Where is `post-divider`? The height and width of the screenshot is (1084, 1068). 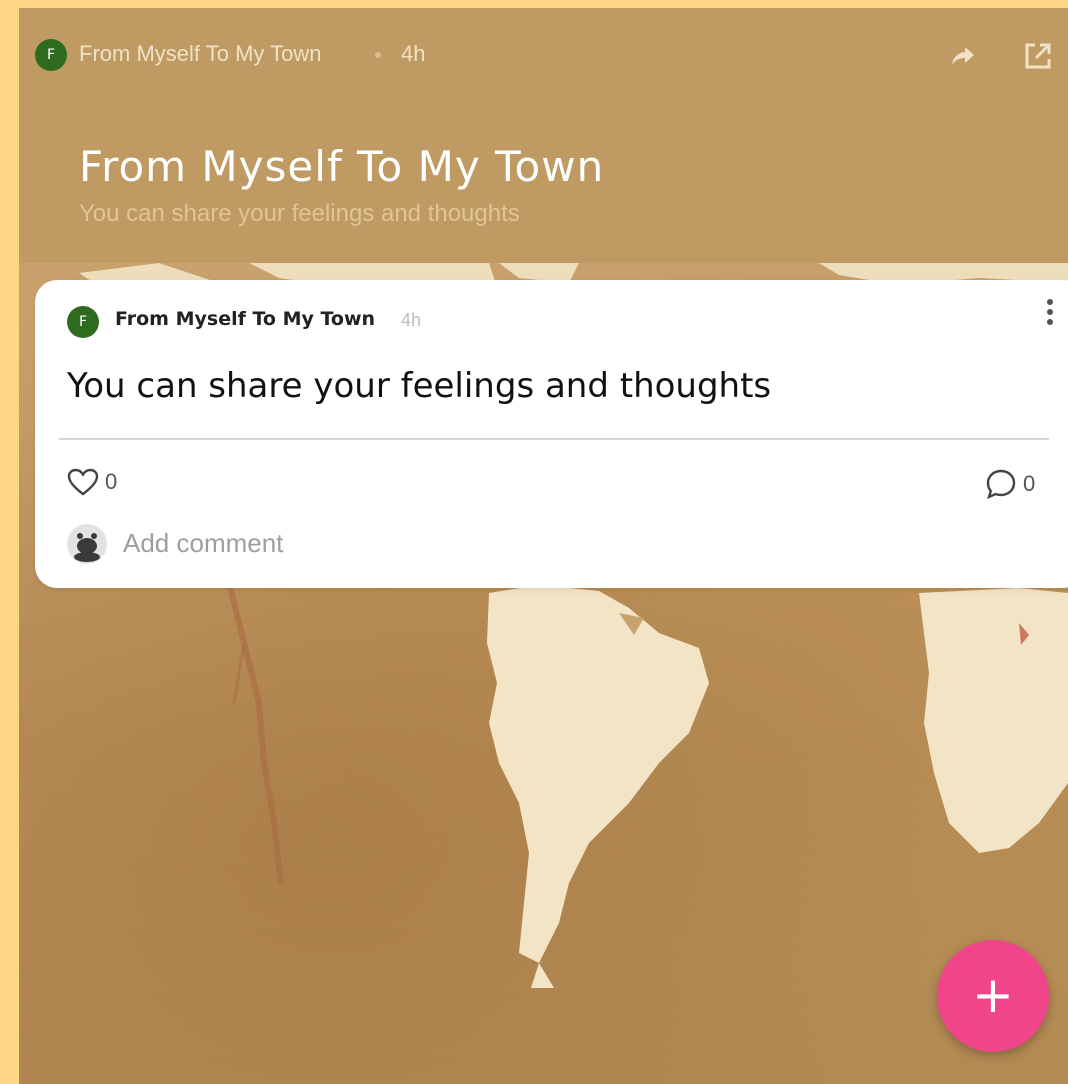 post-divider is located at coordinates (554, 439).